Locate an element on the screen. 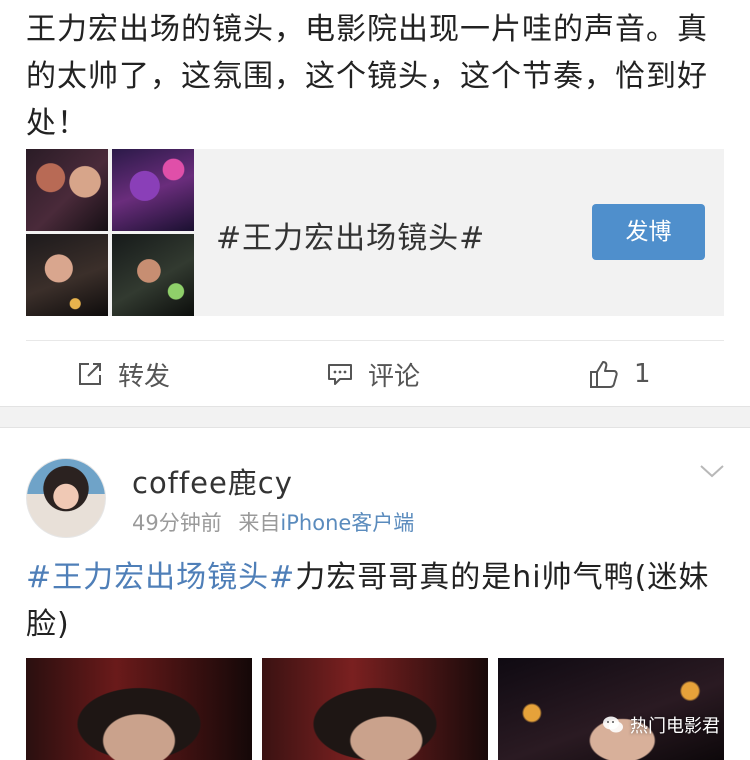 This screenshot has width=750, height=760. post-text: #王力宏出场镜头#力宏哥哥真的是hi帅气鸭(迷妹脸) is located at coordinates (378, 601).